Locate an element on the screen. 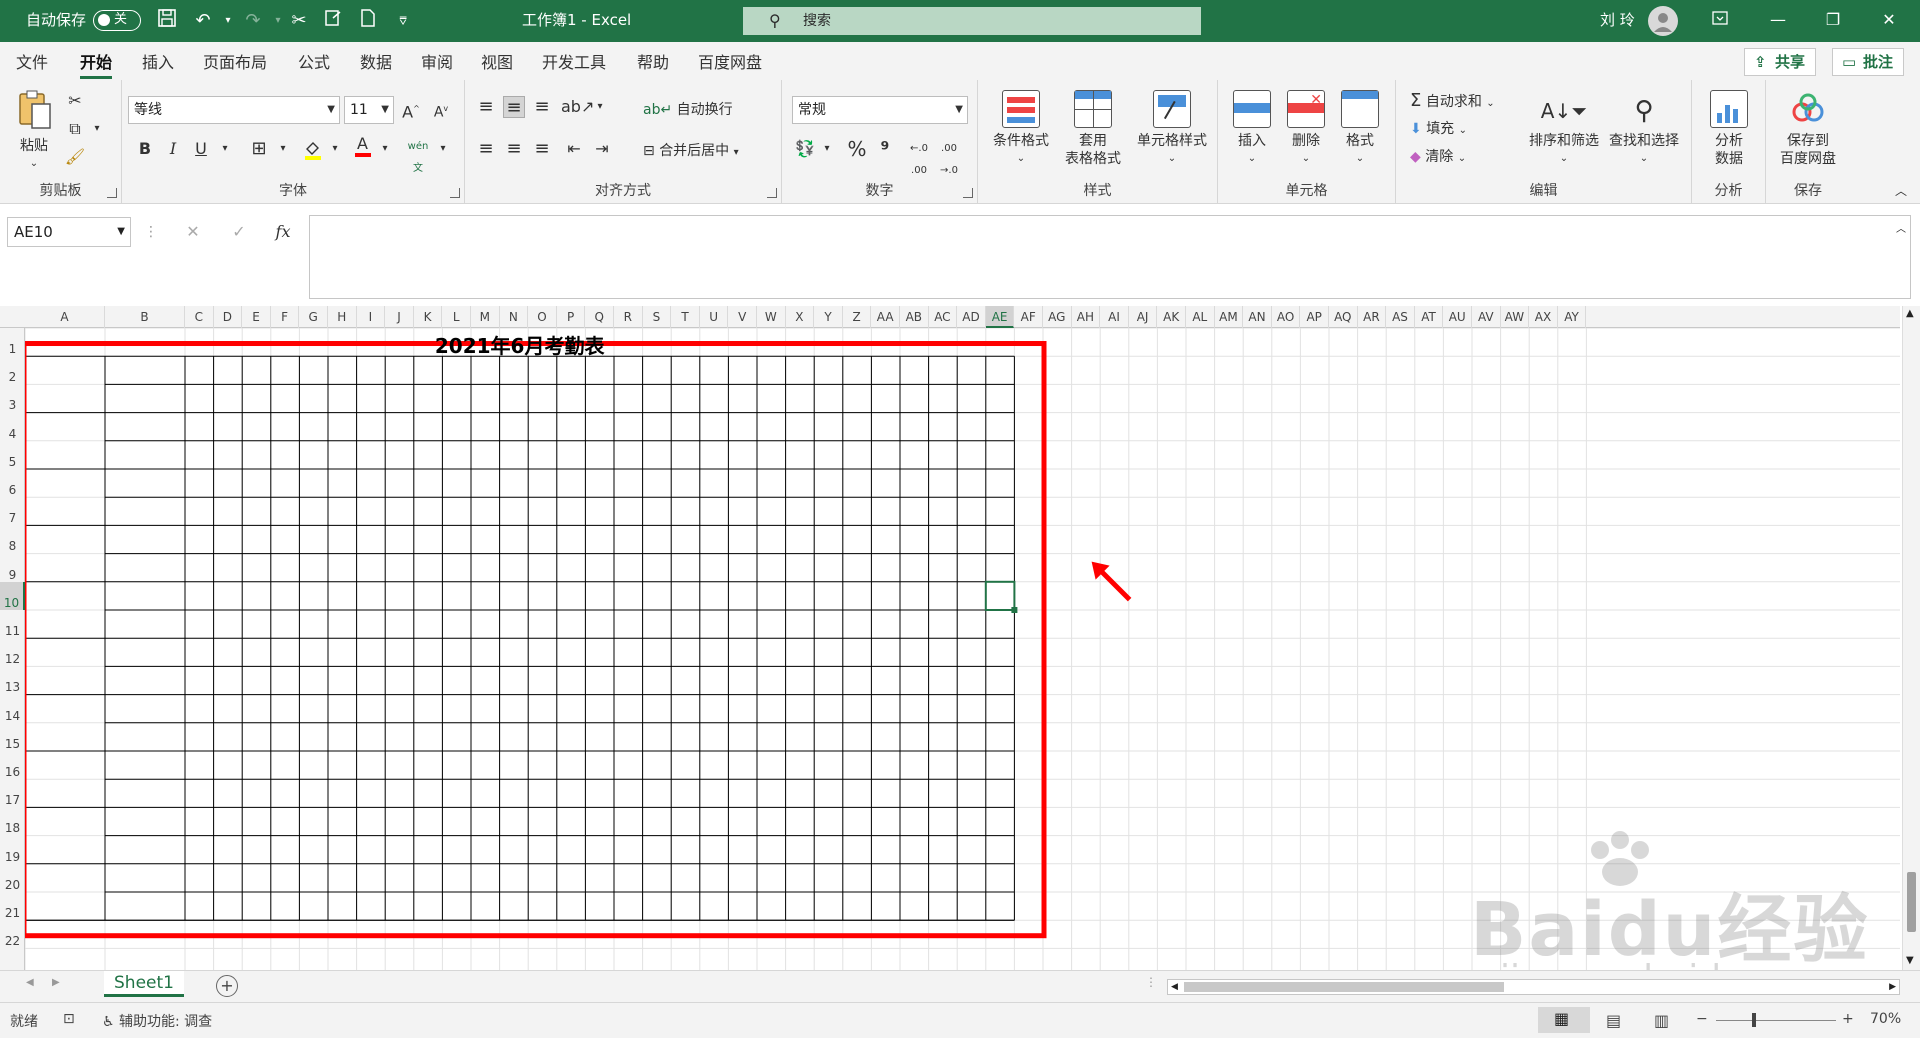  accessibility-status: ♿ 辅助功能: 调查 is located at coordinates (157, 1021).